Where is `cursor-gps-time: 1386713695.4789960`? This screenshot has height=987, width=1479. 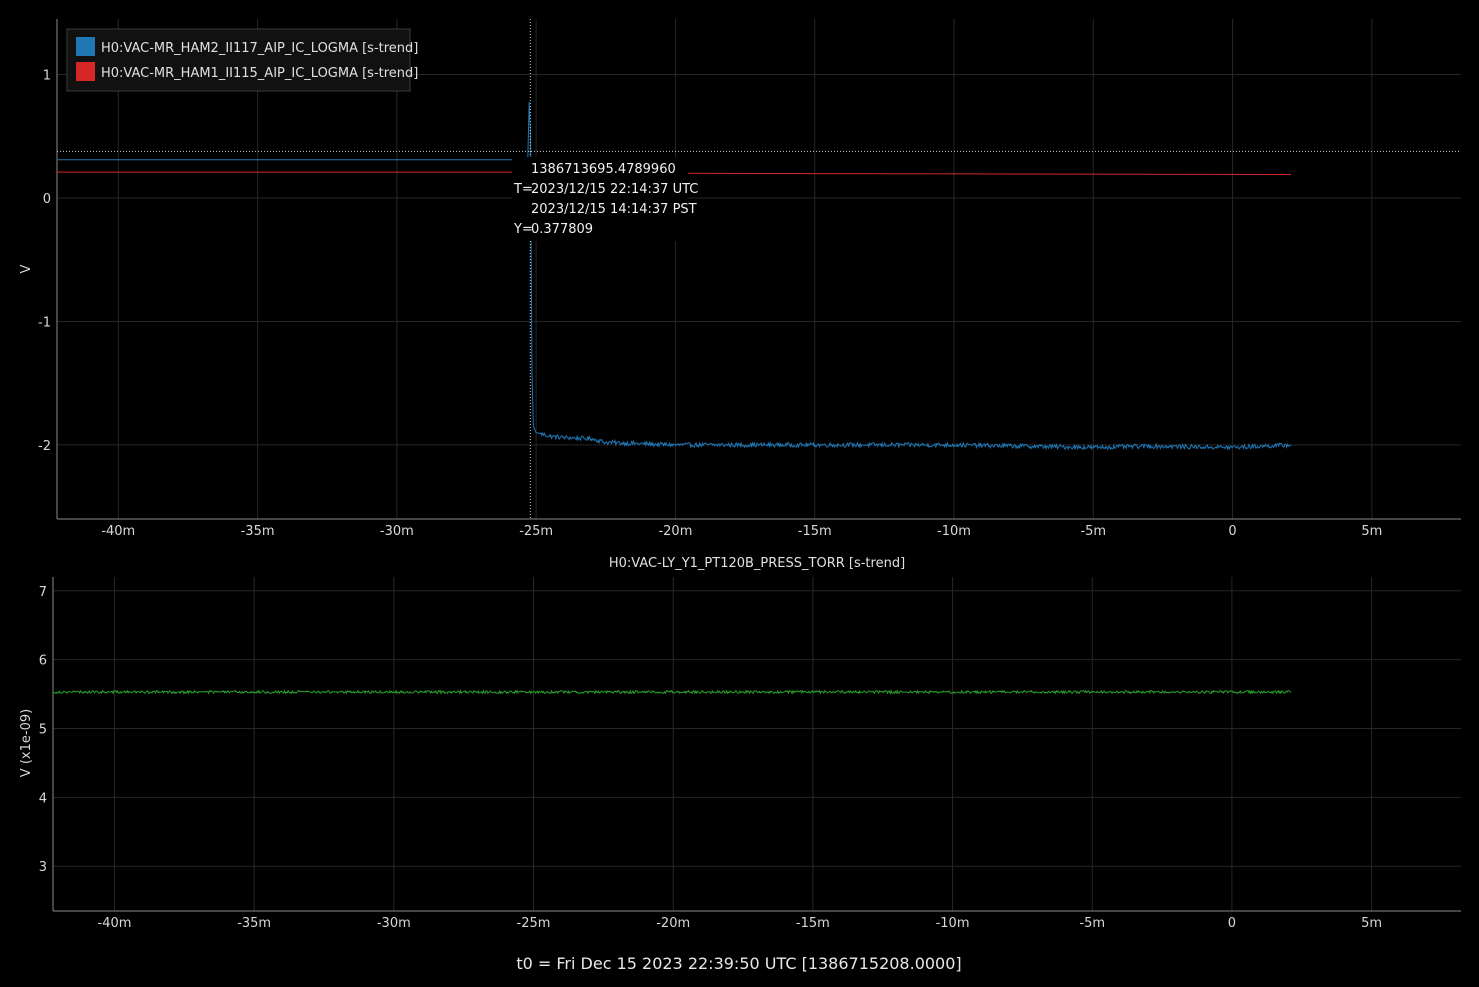
cursor-gps-time: 1386713695.4789960 is located at coordinates (603, 169).